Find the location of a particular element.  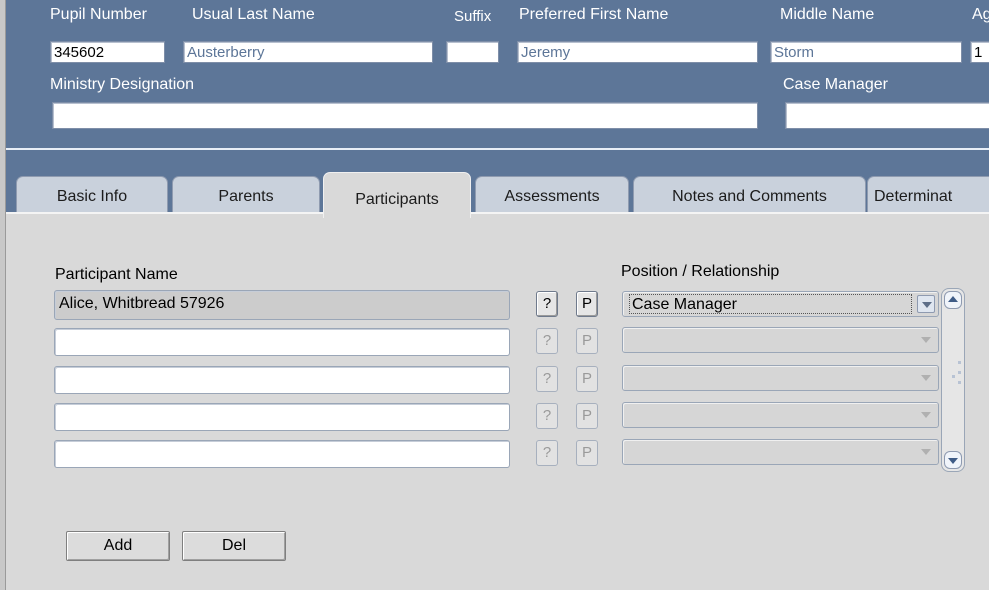

tab-assessments-label: Assessments is located at coordinates (552, 196).